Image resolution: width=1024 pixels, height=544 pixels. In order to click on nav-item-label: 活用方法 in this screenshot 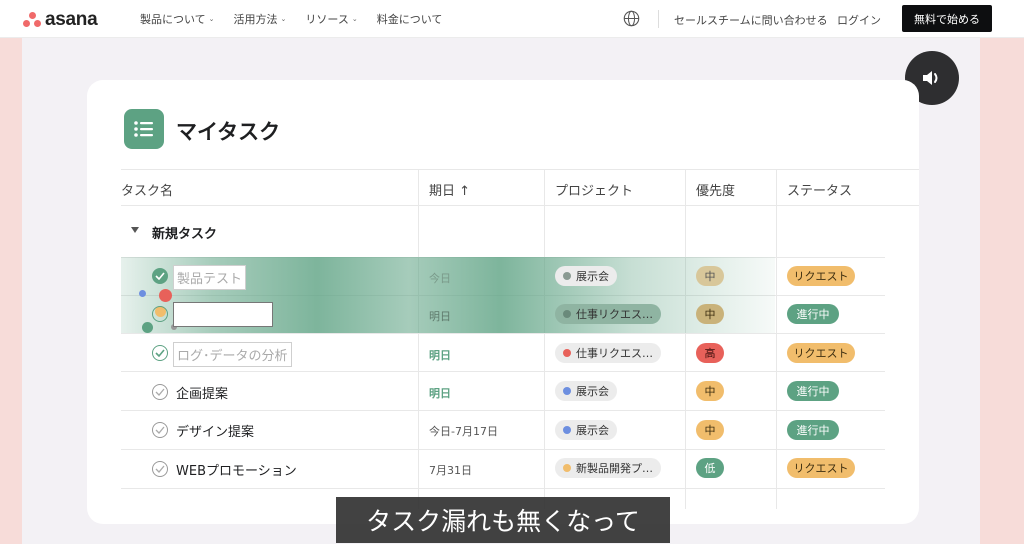, I will do `click(255, 19)`.